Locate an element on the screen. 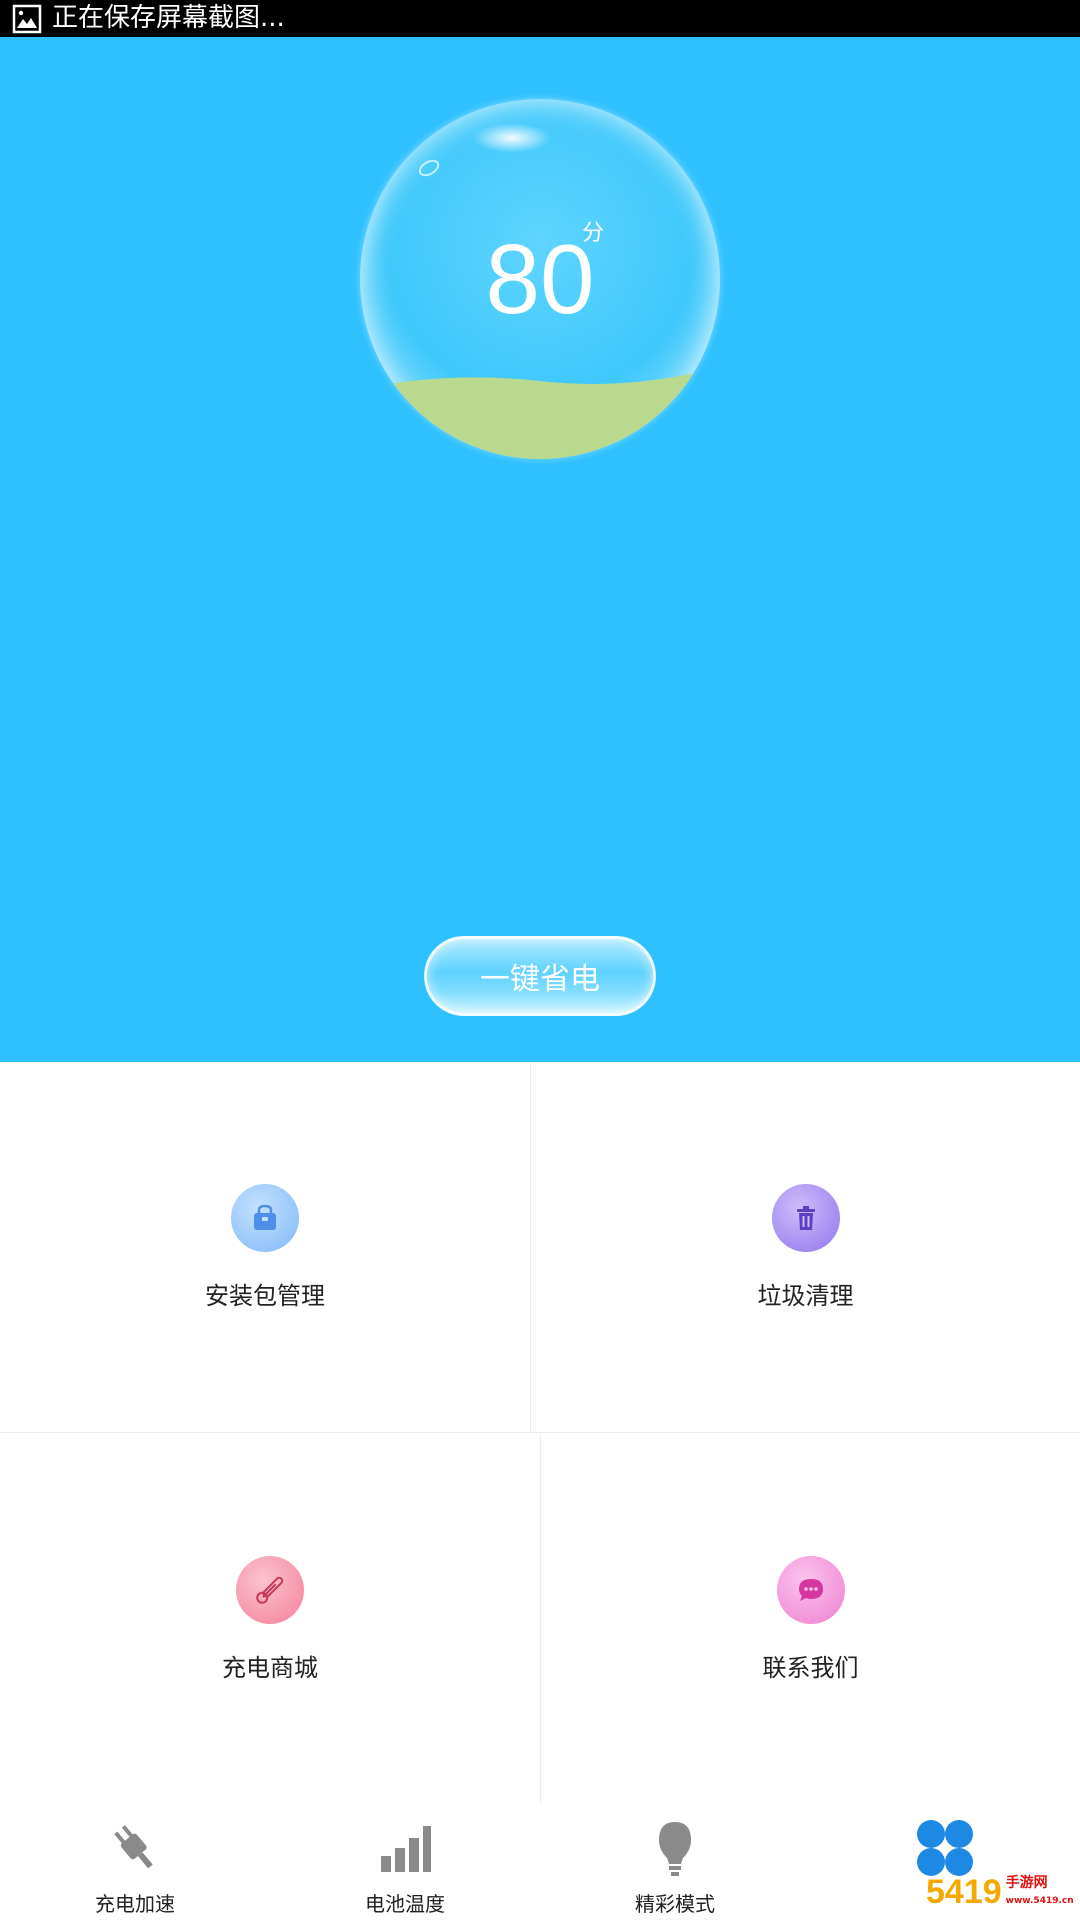 Image resolution: width=1080 pixels, height=1920 pixels. score-orb: 80 分 is located at coordinates (540, 279).